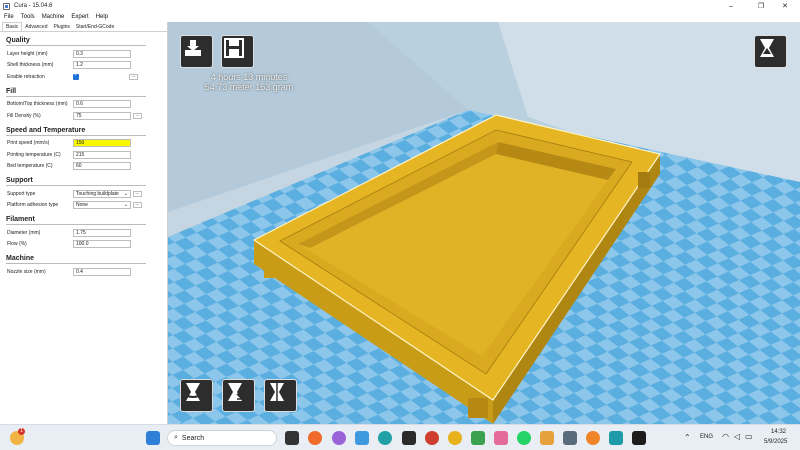 The height and width of the screenshot is (450, 800). Describe the element at coordinates (731, 6) in the screenshot. I see `minimize-button: –` at that location.